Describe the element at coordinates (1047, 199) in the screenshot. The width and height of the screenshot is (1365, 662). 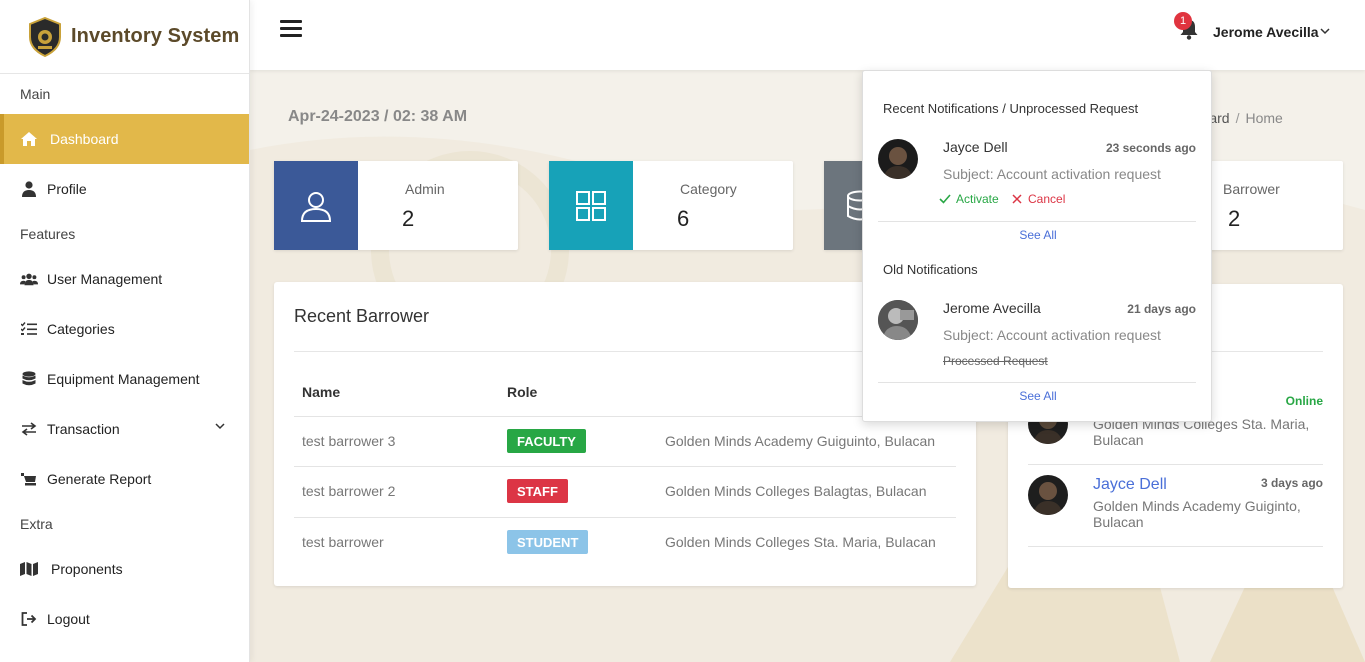
I see `cancel-label: Cancel` at that location.